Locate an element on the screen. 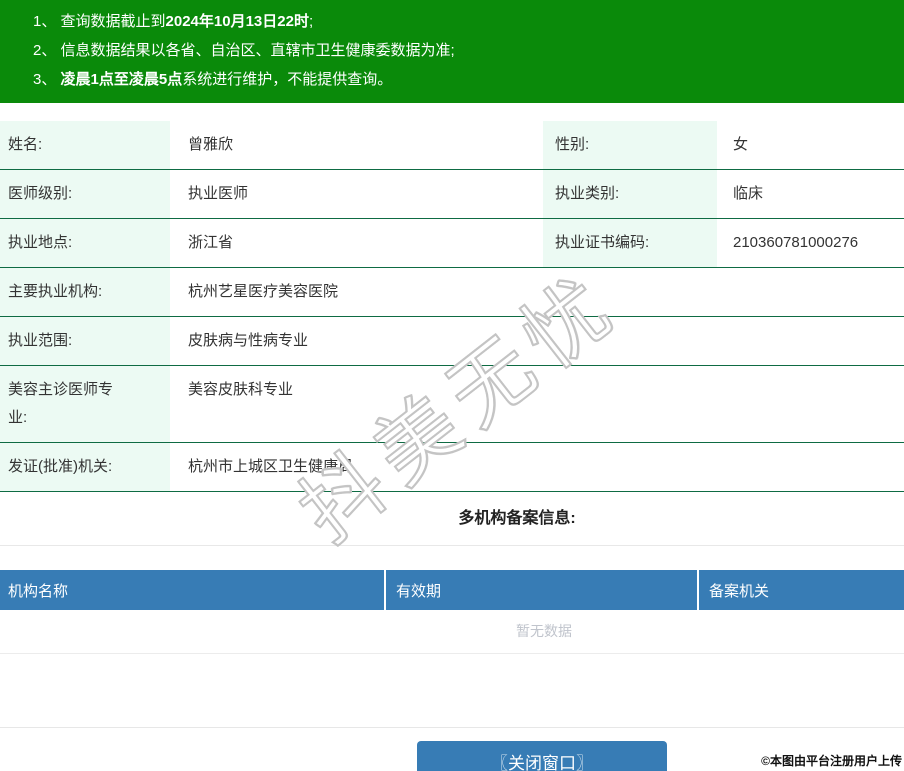 This screenshot has height=771, width=904. organization-label: 主要执业机构: is located at coordinates (85, 292).